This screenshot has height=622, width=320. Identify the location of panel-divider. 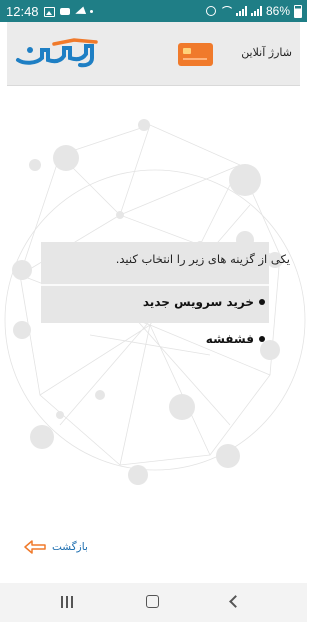
(155, 285).